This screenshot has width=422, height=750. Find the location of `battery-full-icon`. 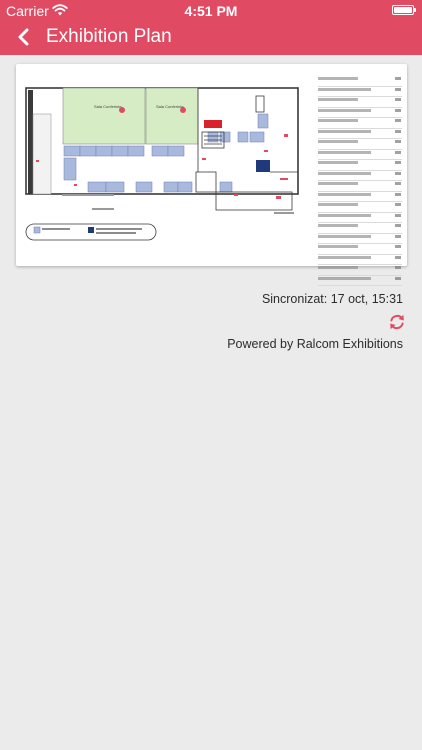

battery-full-icon is located at coordinates (404, 10).